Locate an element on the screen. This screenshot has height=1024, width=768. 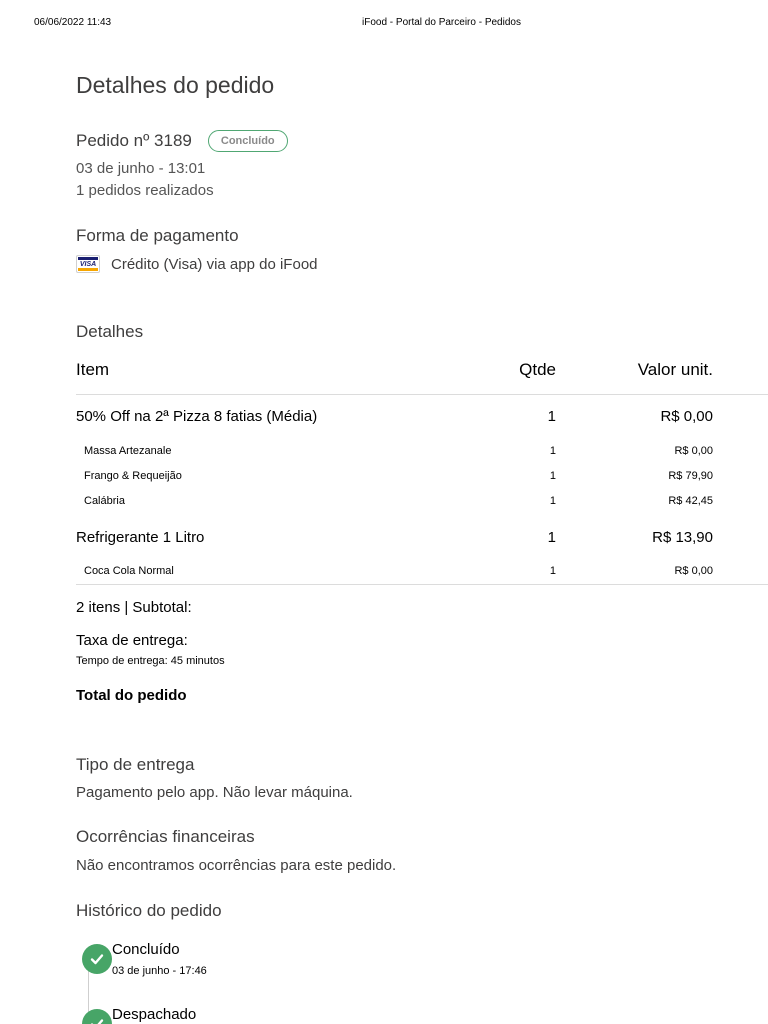
history-event-label: Despachado is located at coordinates (154, 1014).